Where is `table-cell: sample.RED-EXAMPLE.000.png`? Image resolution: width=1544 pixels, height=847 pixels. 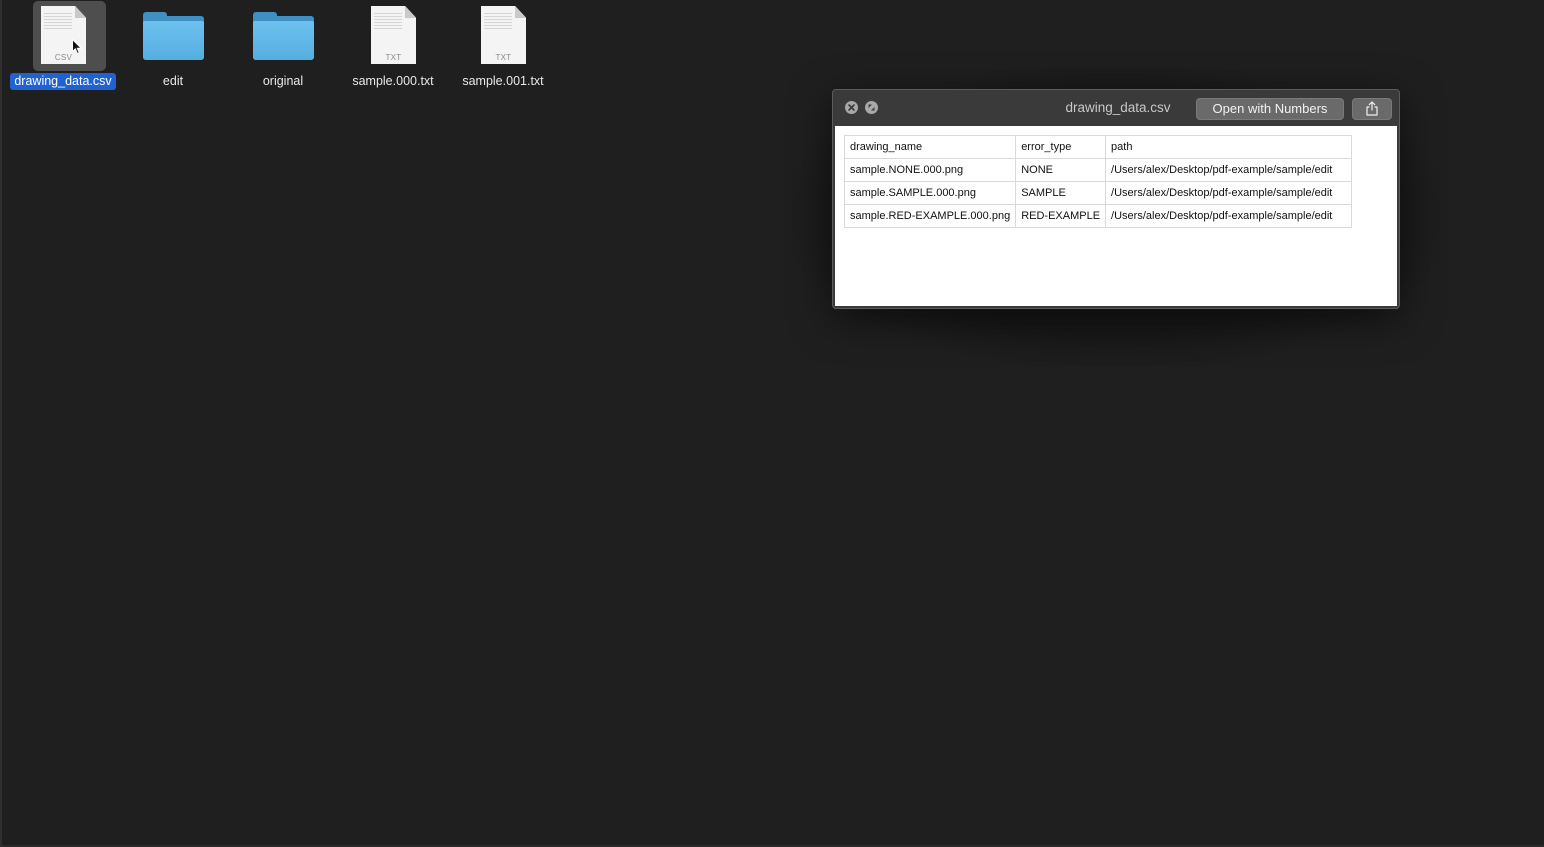 table-cell: sample.RED-EXAMPLE.000.png is located at coordinates (930, 216).